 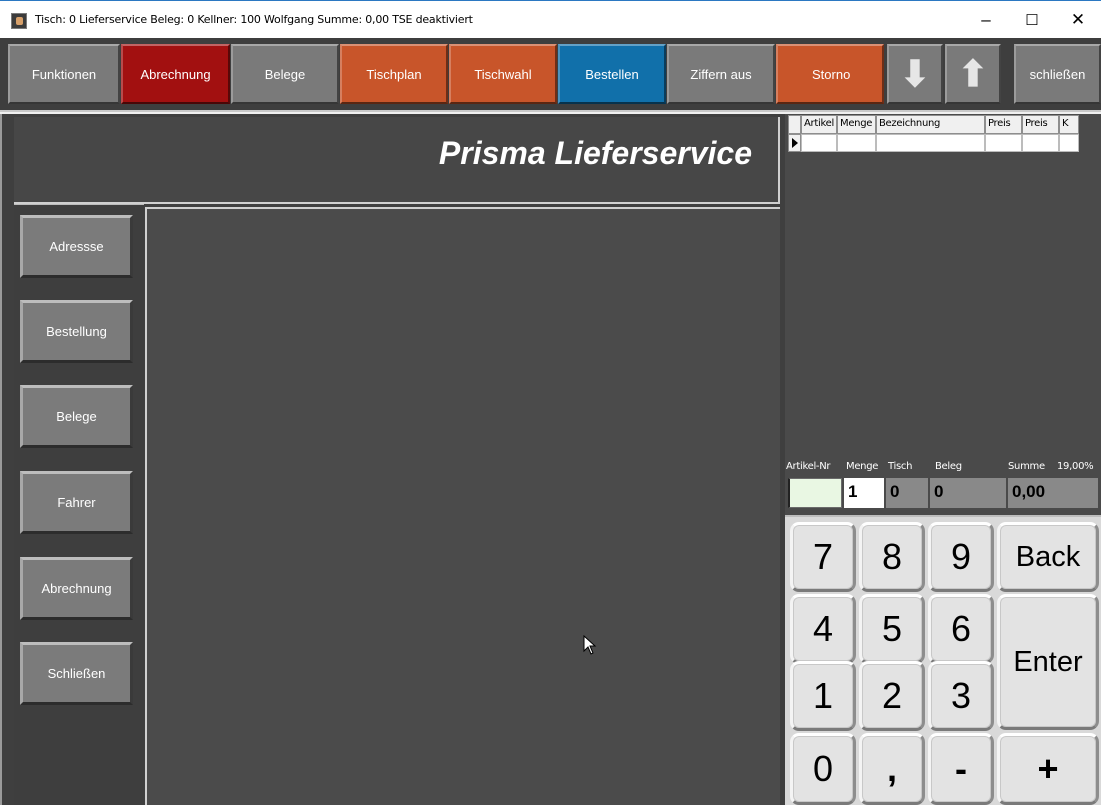 What do you see at coordinates (961, 696) in the screenshot?
I see `key-3: 3` at bounding box center [961, 696].